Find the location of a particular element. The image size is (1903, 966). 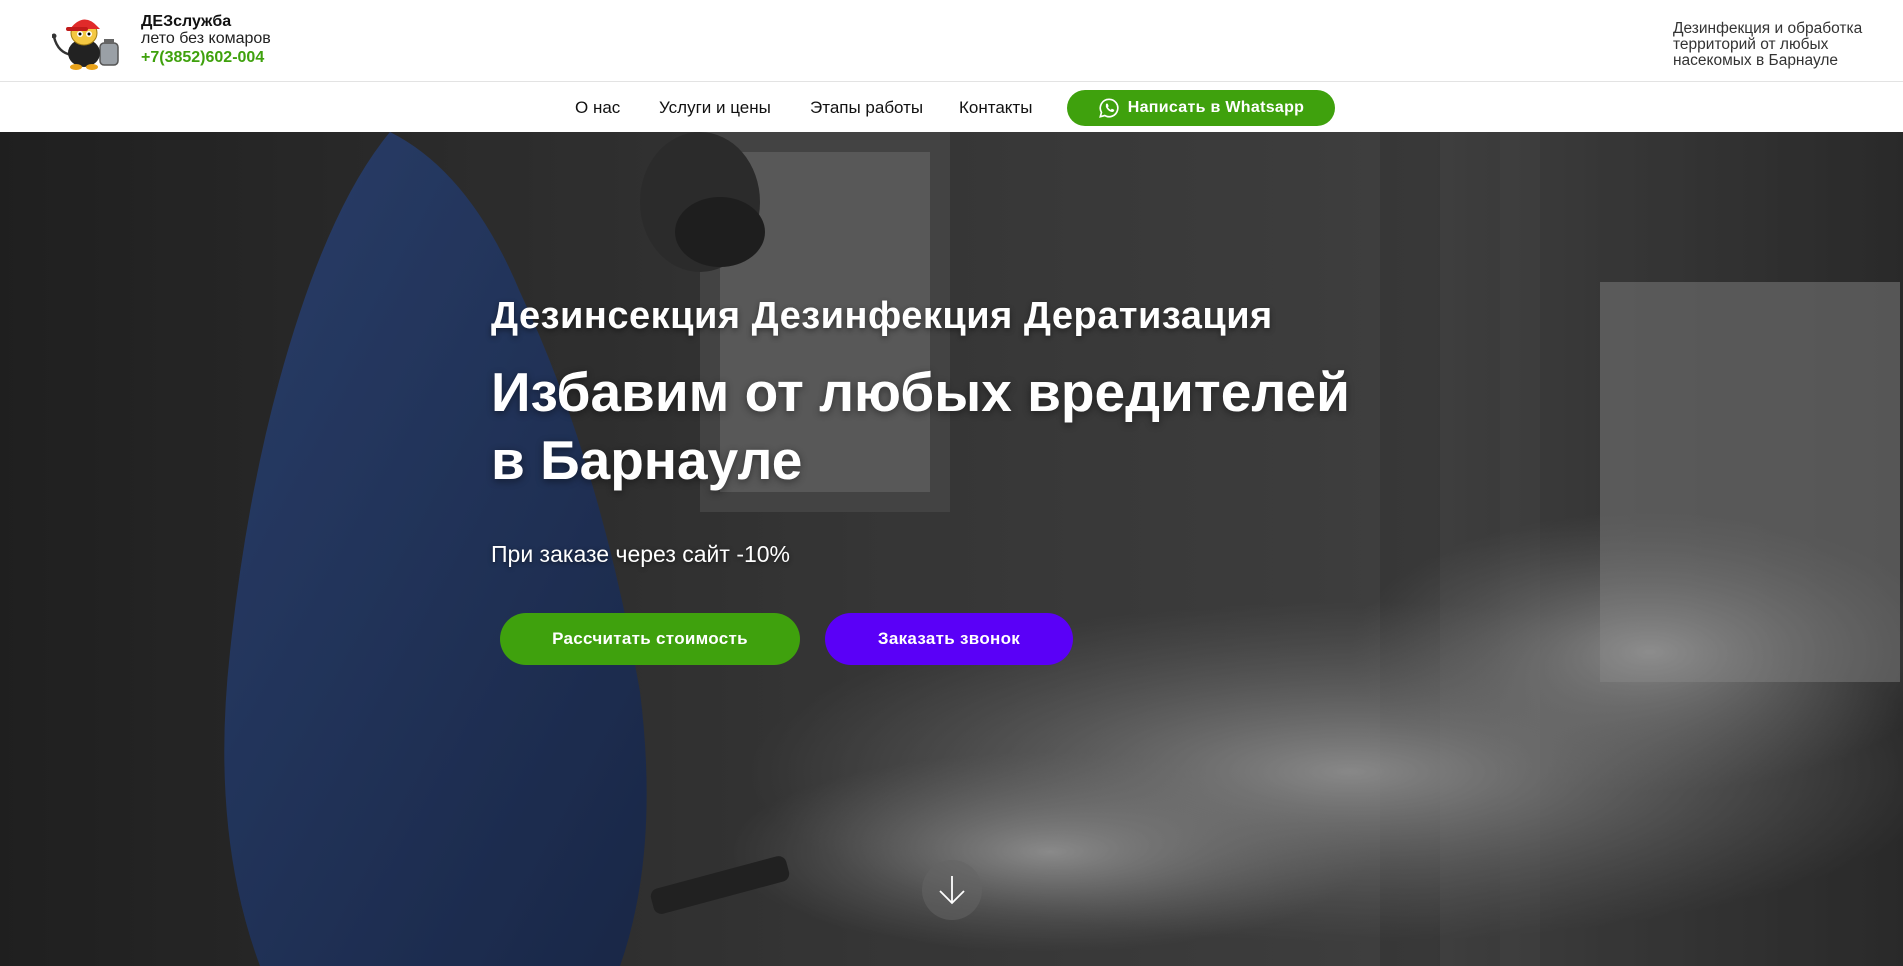

whatsapp-button: Написать в Whatsapp is located at coordinates (1201, 108).